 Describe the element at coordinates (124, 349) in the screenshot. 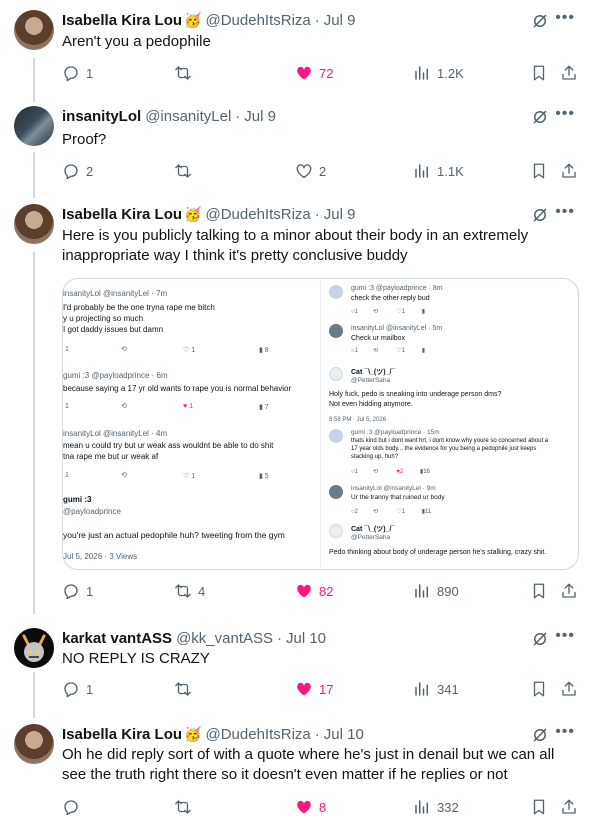

I see `media-retweet-icon: ⟲` at that location.